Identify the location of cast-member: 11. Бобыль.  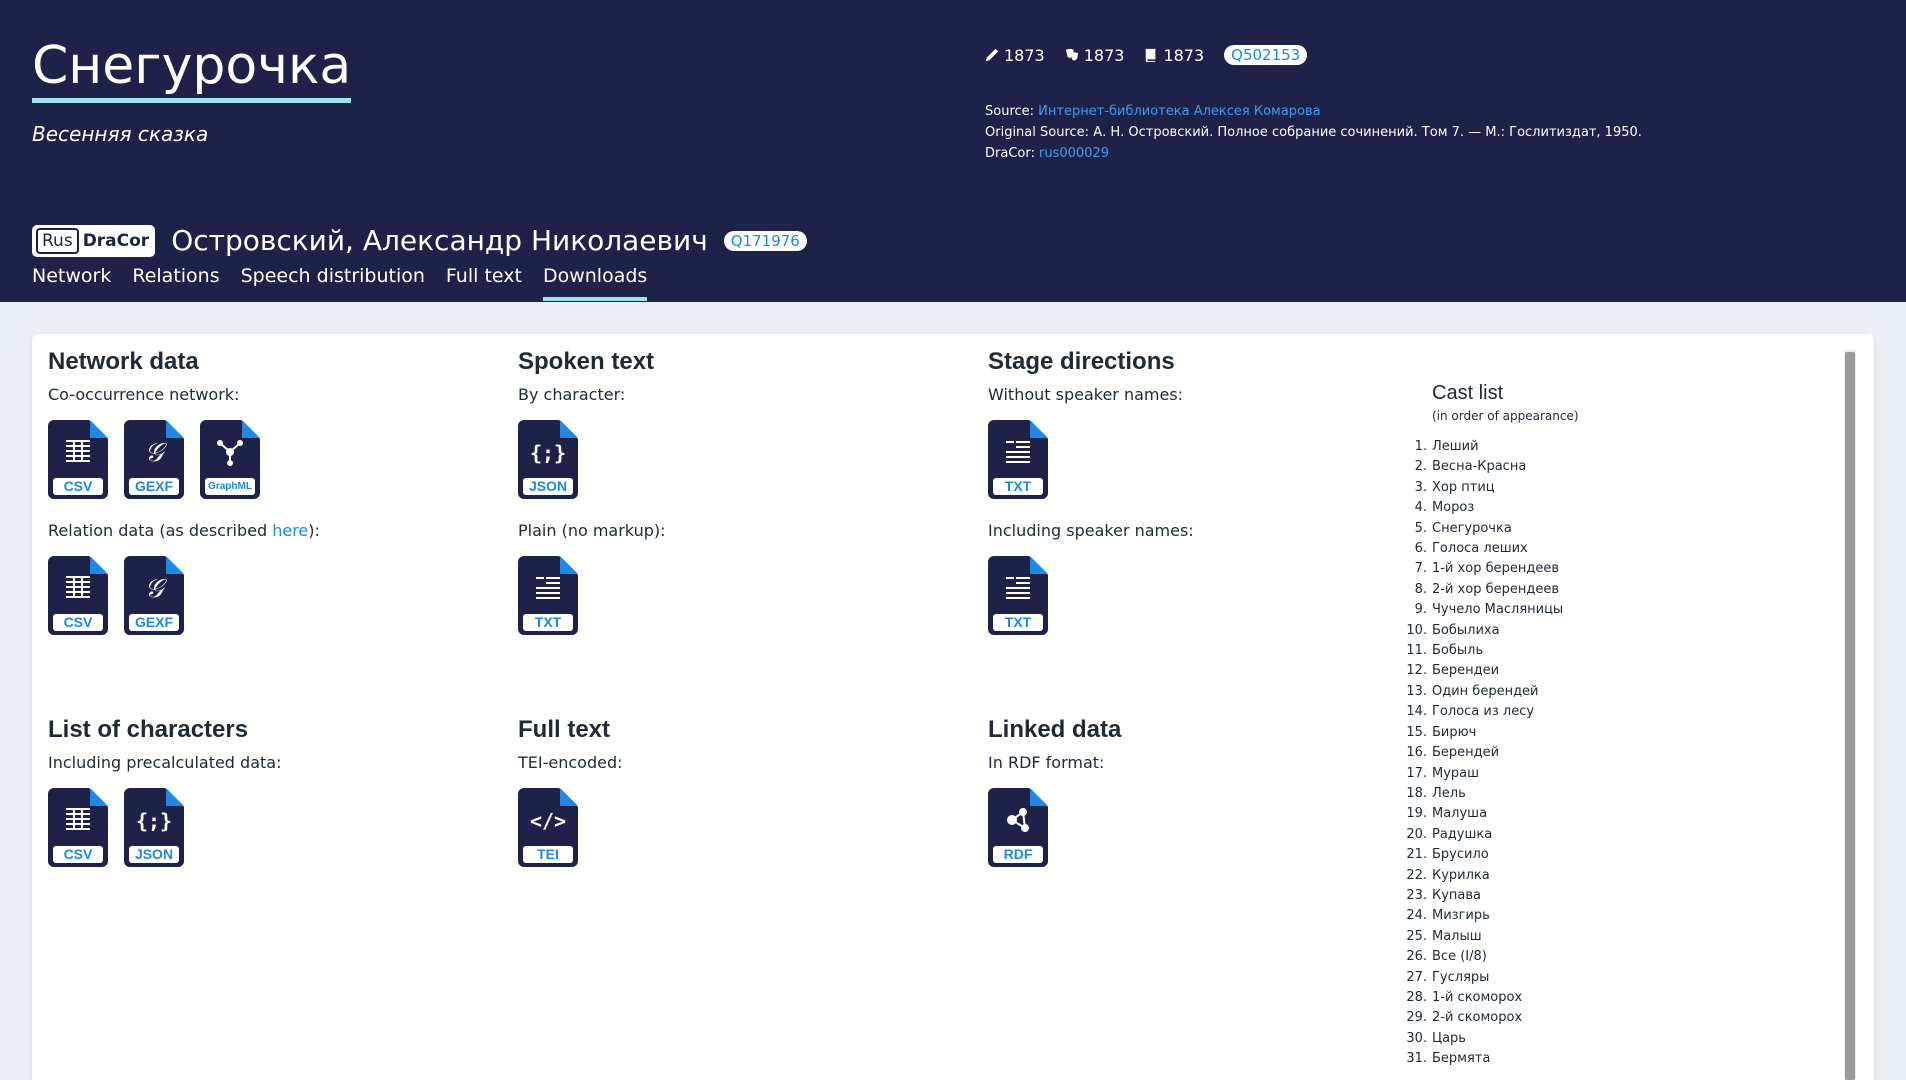
(1445, 651).